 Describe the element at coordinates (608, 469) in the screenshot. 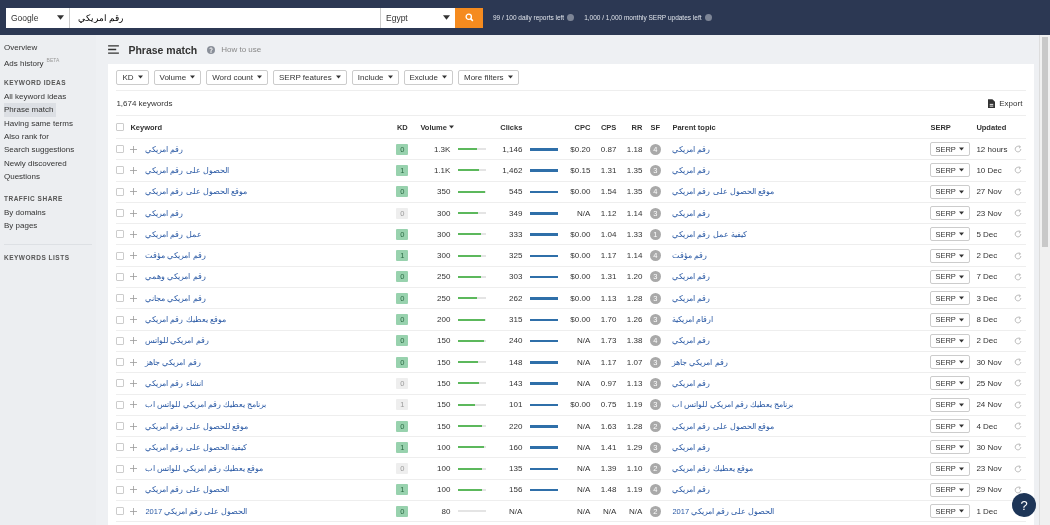

I see `table-cell-text: 1.39` at that location.